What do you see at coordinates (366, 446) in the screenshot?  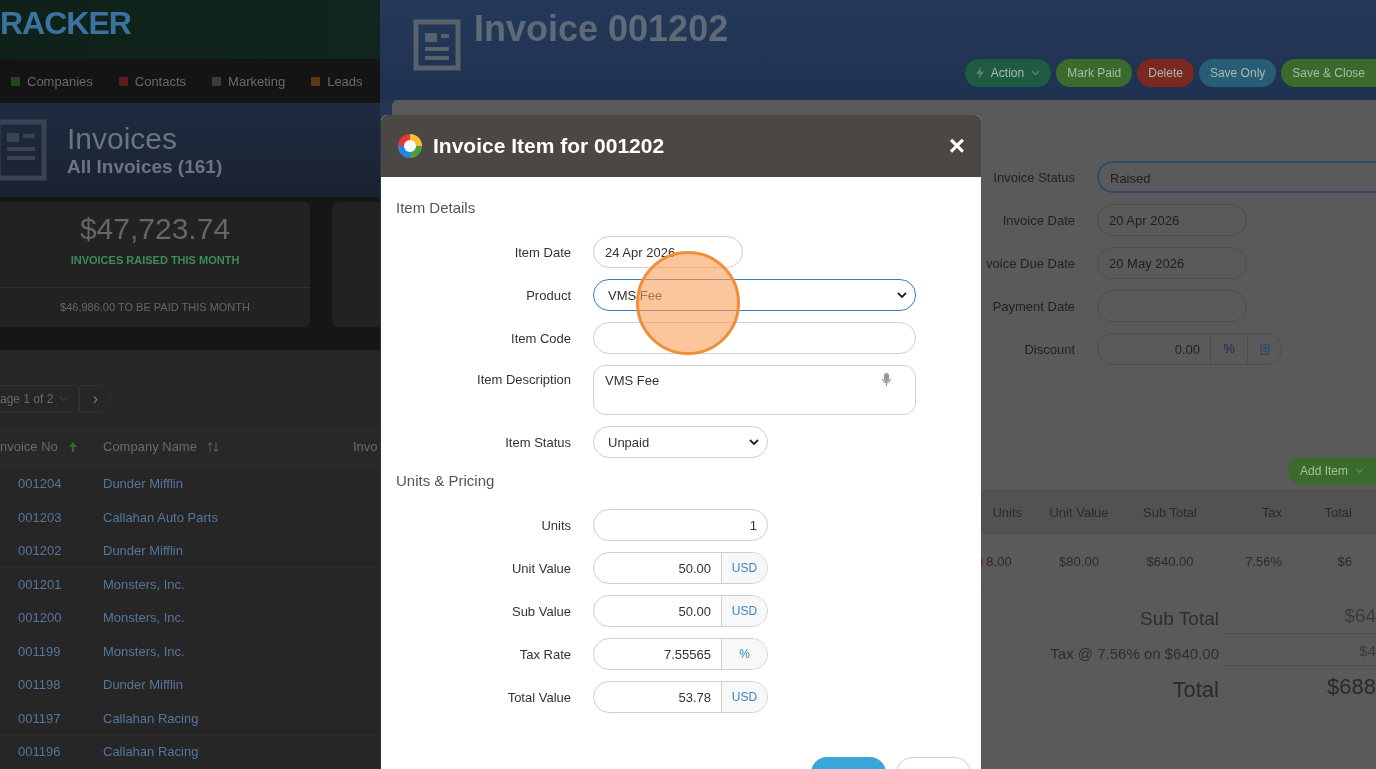 I see `column-header: Invo` at bounding box center [366, 446].